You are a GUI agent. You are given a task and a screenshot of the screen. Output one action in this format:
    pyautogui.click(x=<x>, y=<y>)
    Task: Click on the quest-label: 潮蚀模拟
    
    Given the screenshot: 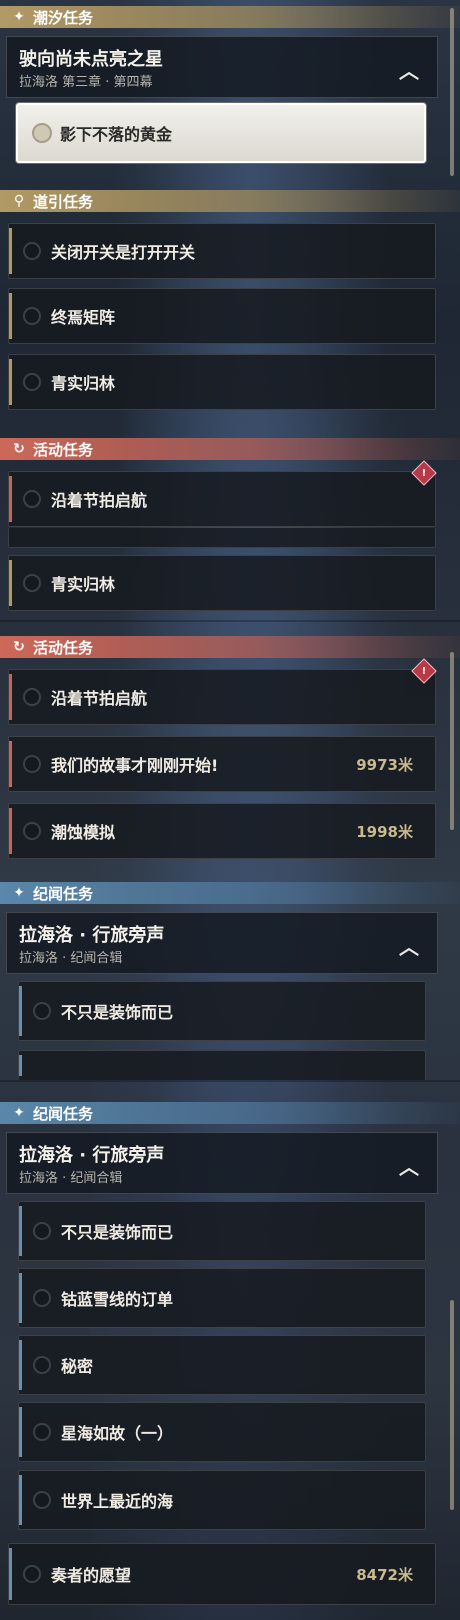 What is the action you would take?
    pyautogui.click(x=83, y=832)
    